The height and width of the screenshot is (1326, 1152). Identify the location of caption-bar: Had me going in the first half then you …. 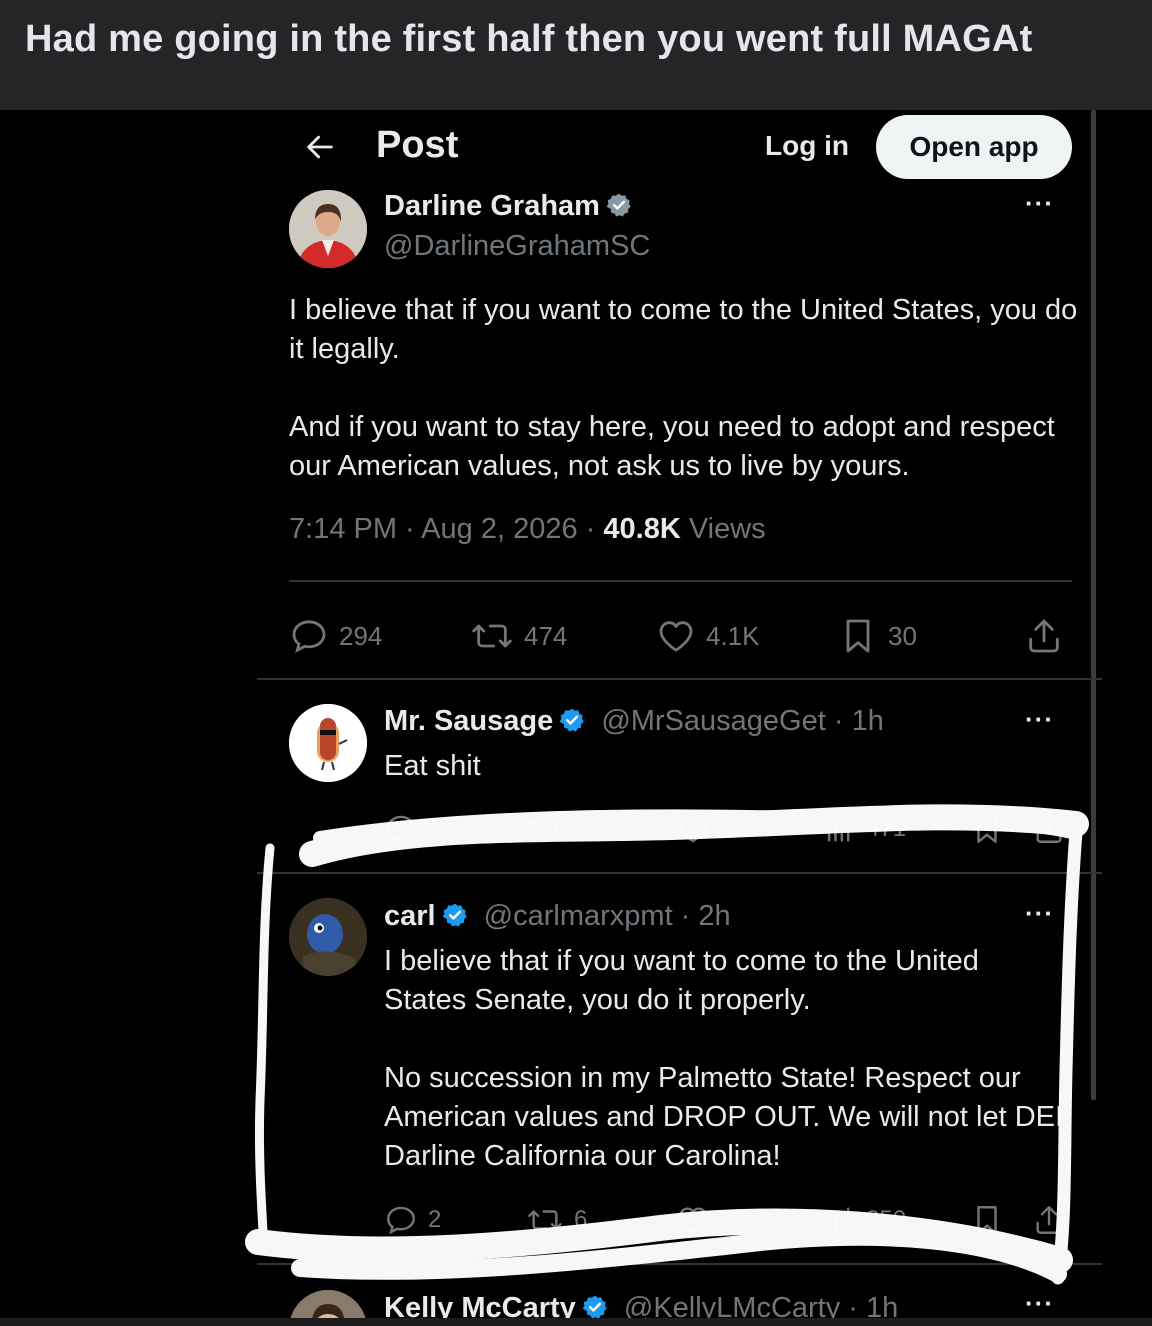
(576, 55).